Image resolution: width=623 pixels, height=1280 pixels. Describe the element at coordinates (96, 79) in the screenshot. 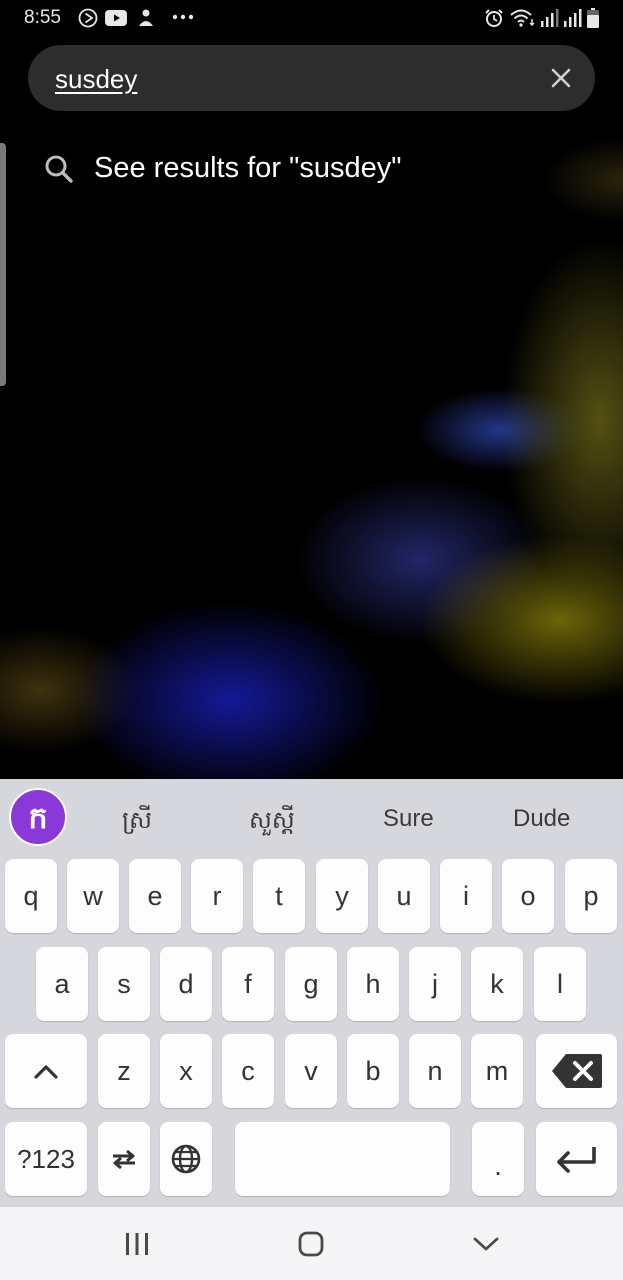

I see `search-input: susdey` at that location.